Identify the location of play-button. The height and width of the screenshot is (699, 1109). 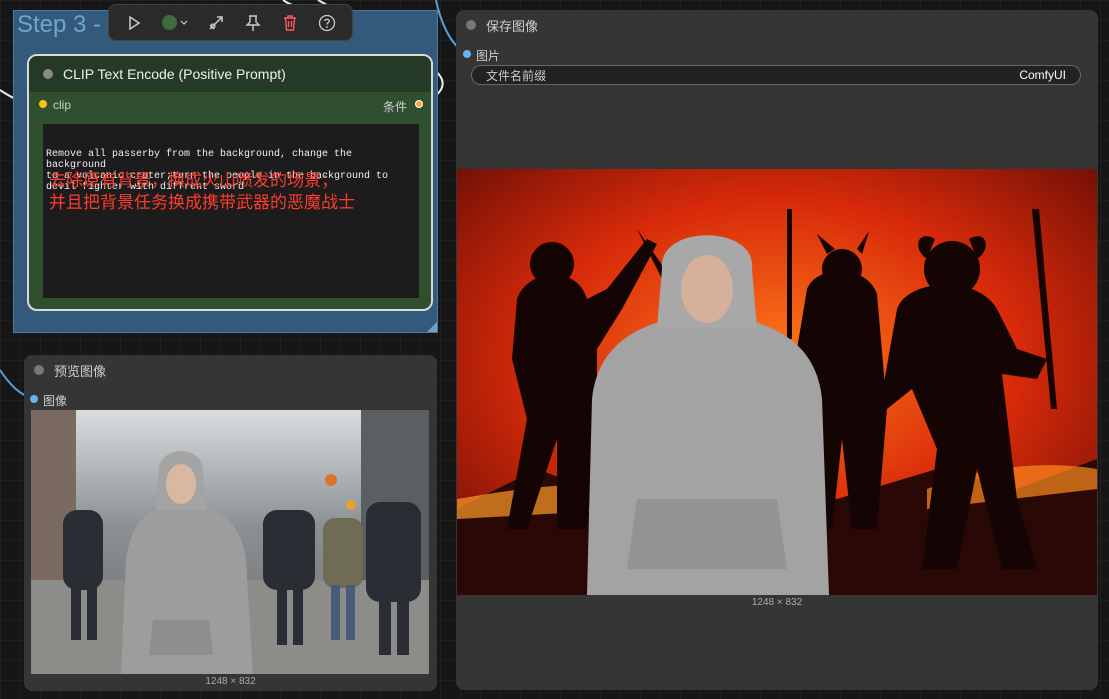
(134, 23).